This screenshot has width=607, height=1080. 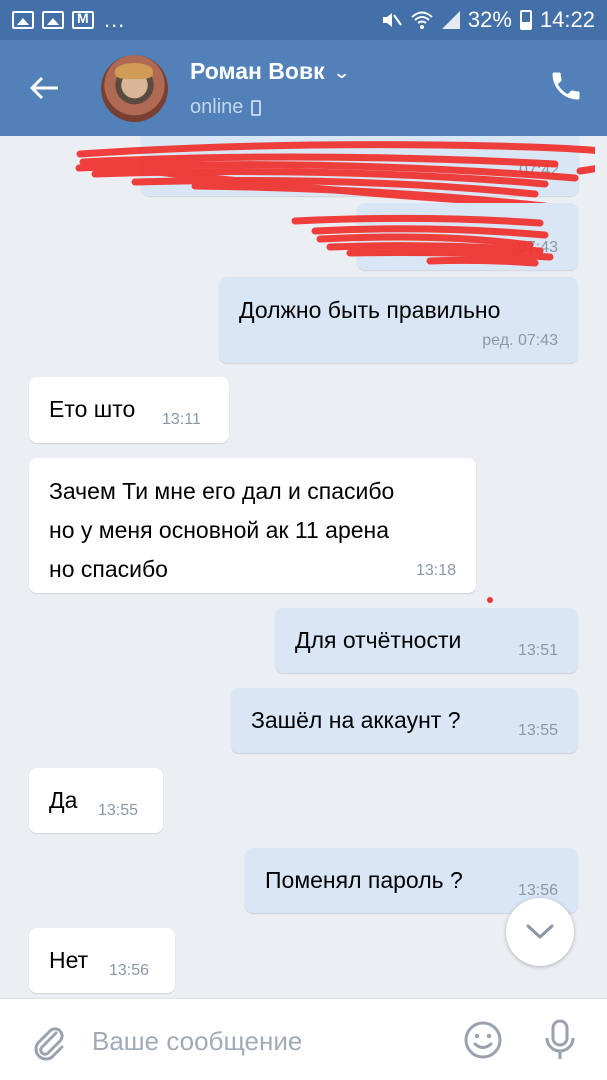 I want to click on message-composer, so click(x=303, y=1039).